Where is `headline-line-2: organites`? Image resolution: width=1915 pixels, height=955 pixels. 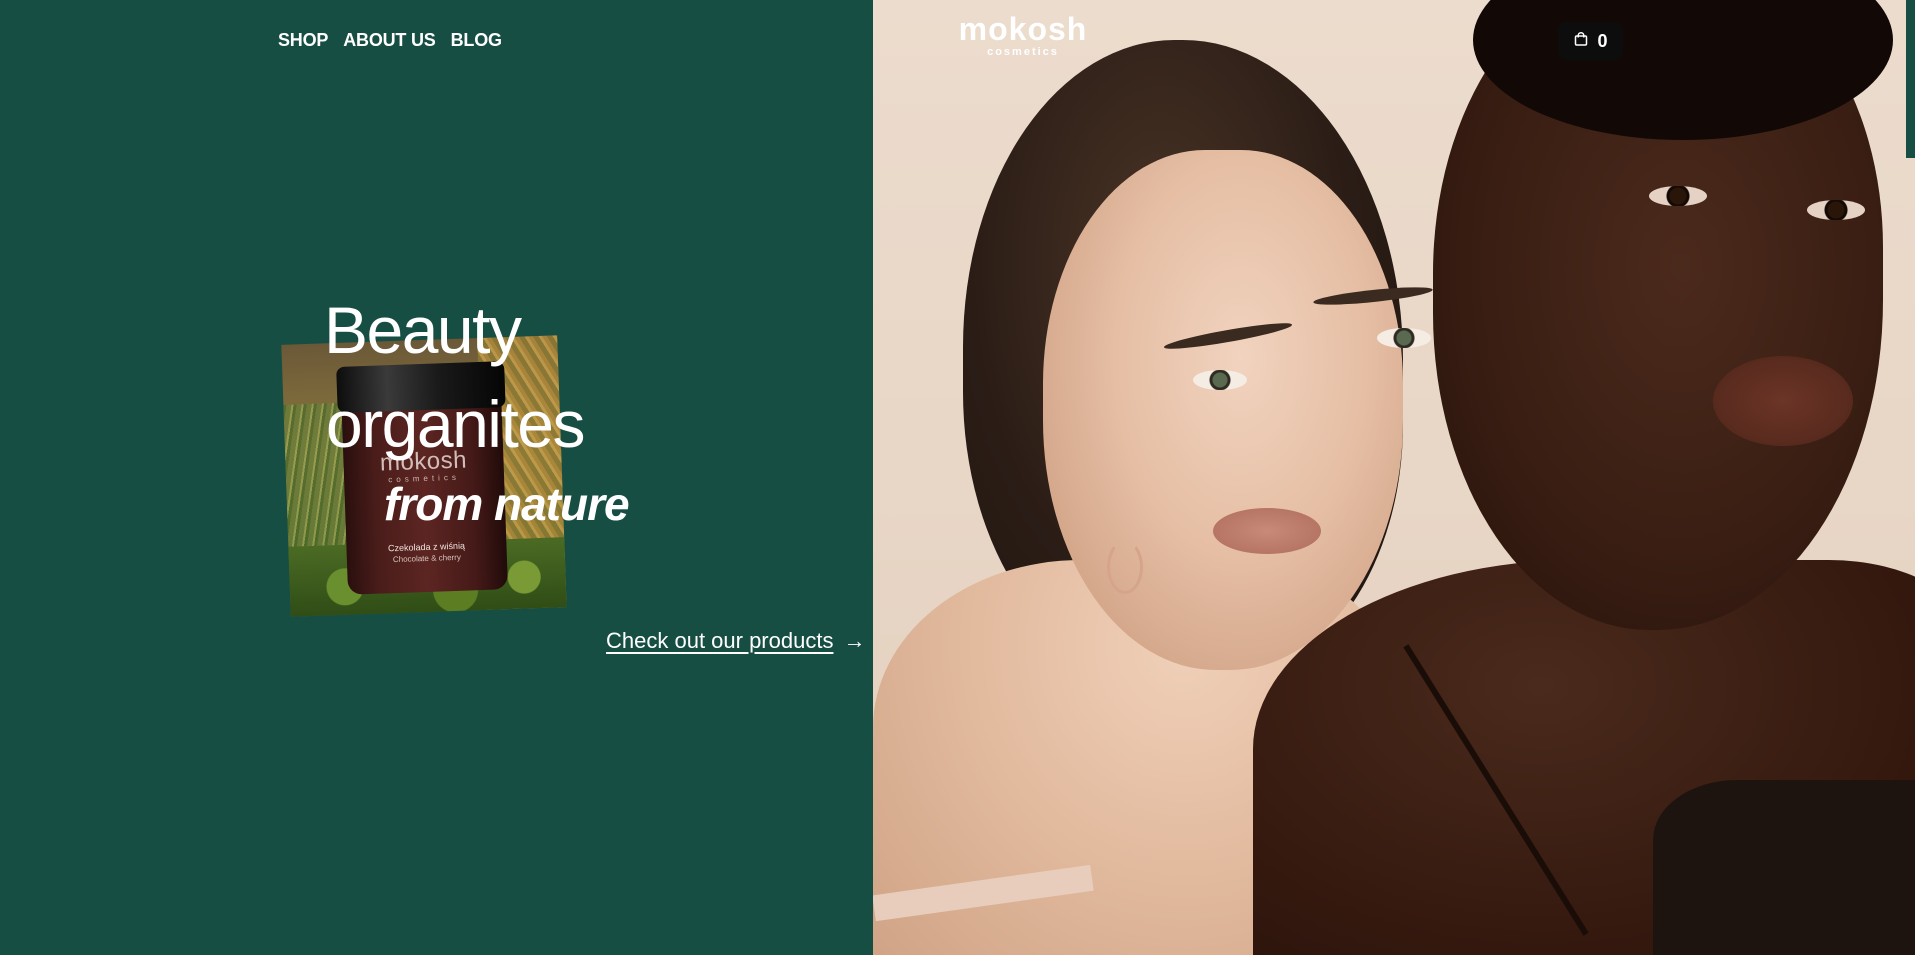
headline-line-2: organites is located at coordinates (456, 424).